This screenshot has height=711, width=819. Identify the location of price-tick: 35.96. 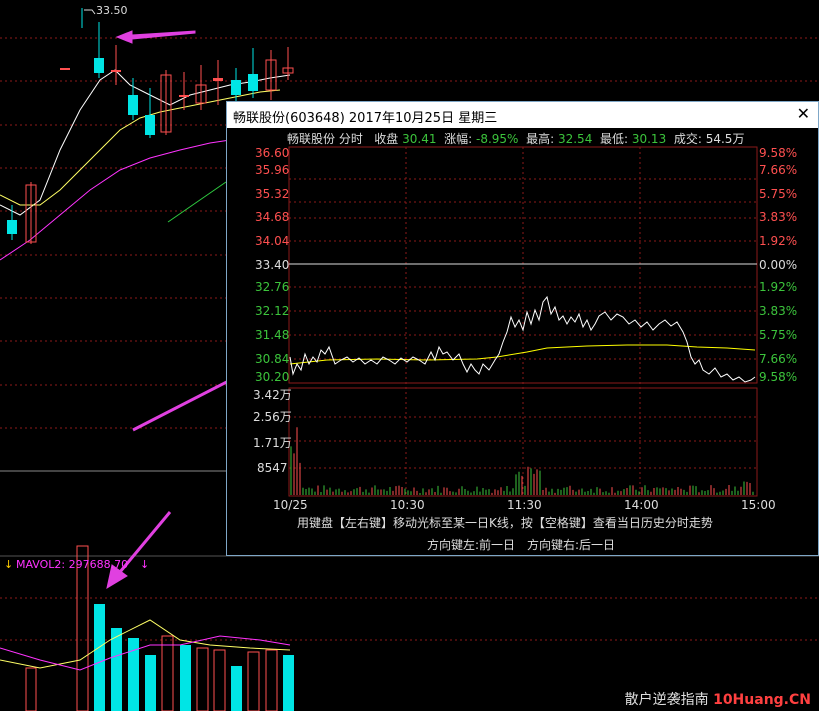
(272, 170).